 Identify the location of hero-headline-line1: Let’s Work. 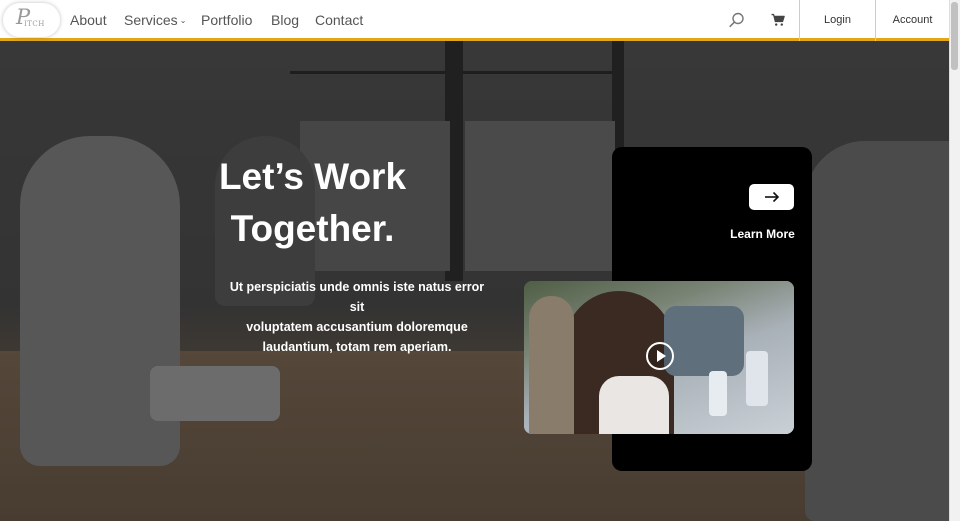
(312, 176).